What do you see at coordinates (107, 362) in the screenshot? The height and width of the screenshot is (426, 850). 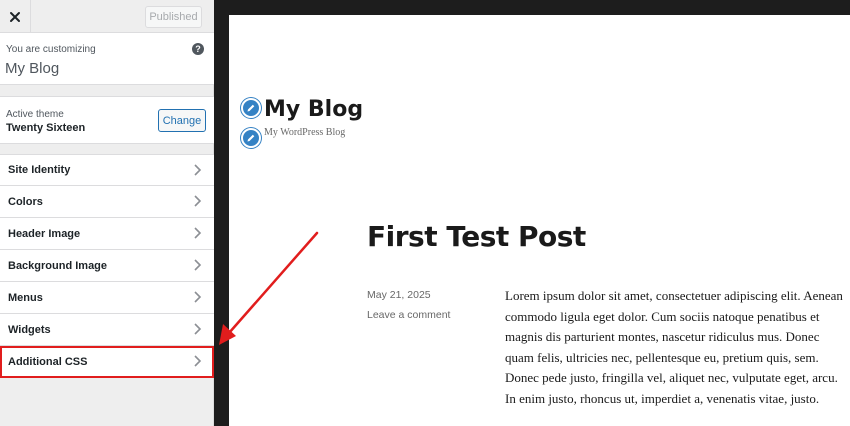 I see `section-additional-css: Additional CSS` at bounding box center [107, 362].